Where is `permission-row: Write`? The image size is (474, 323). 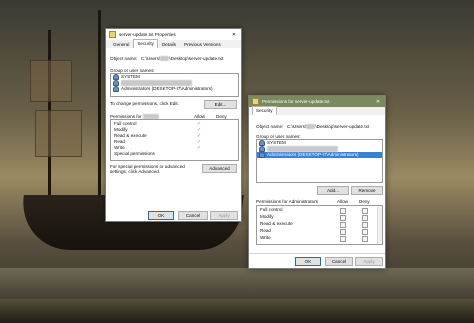 permission-row: Write is located at coordinates (319, 238).